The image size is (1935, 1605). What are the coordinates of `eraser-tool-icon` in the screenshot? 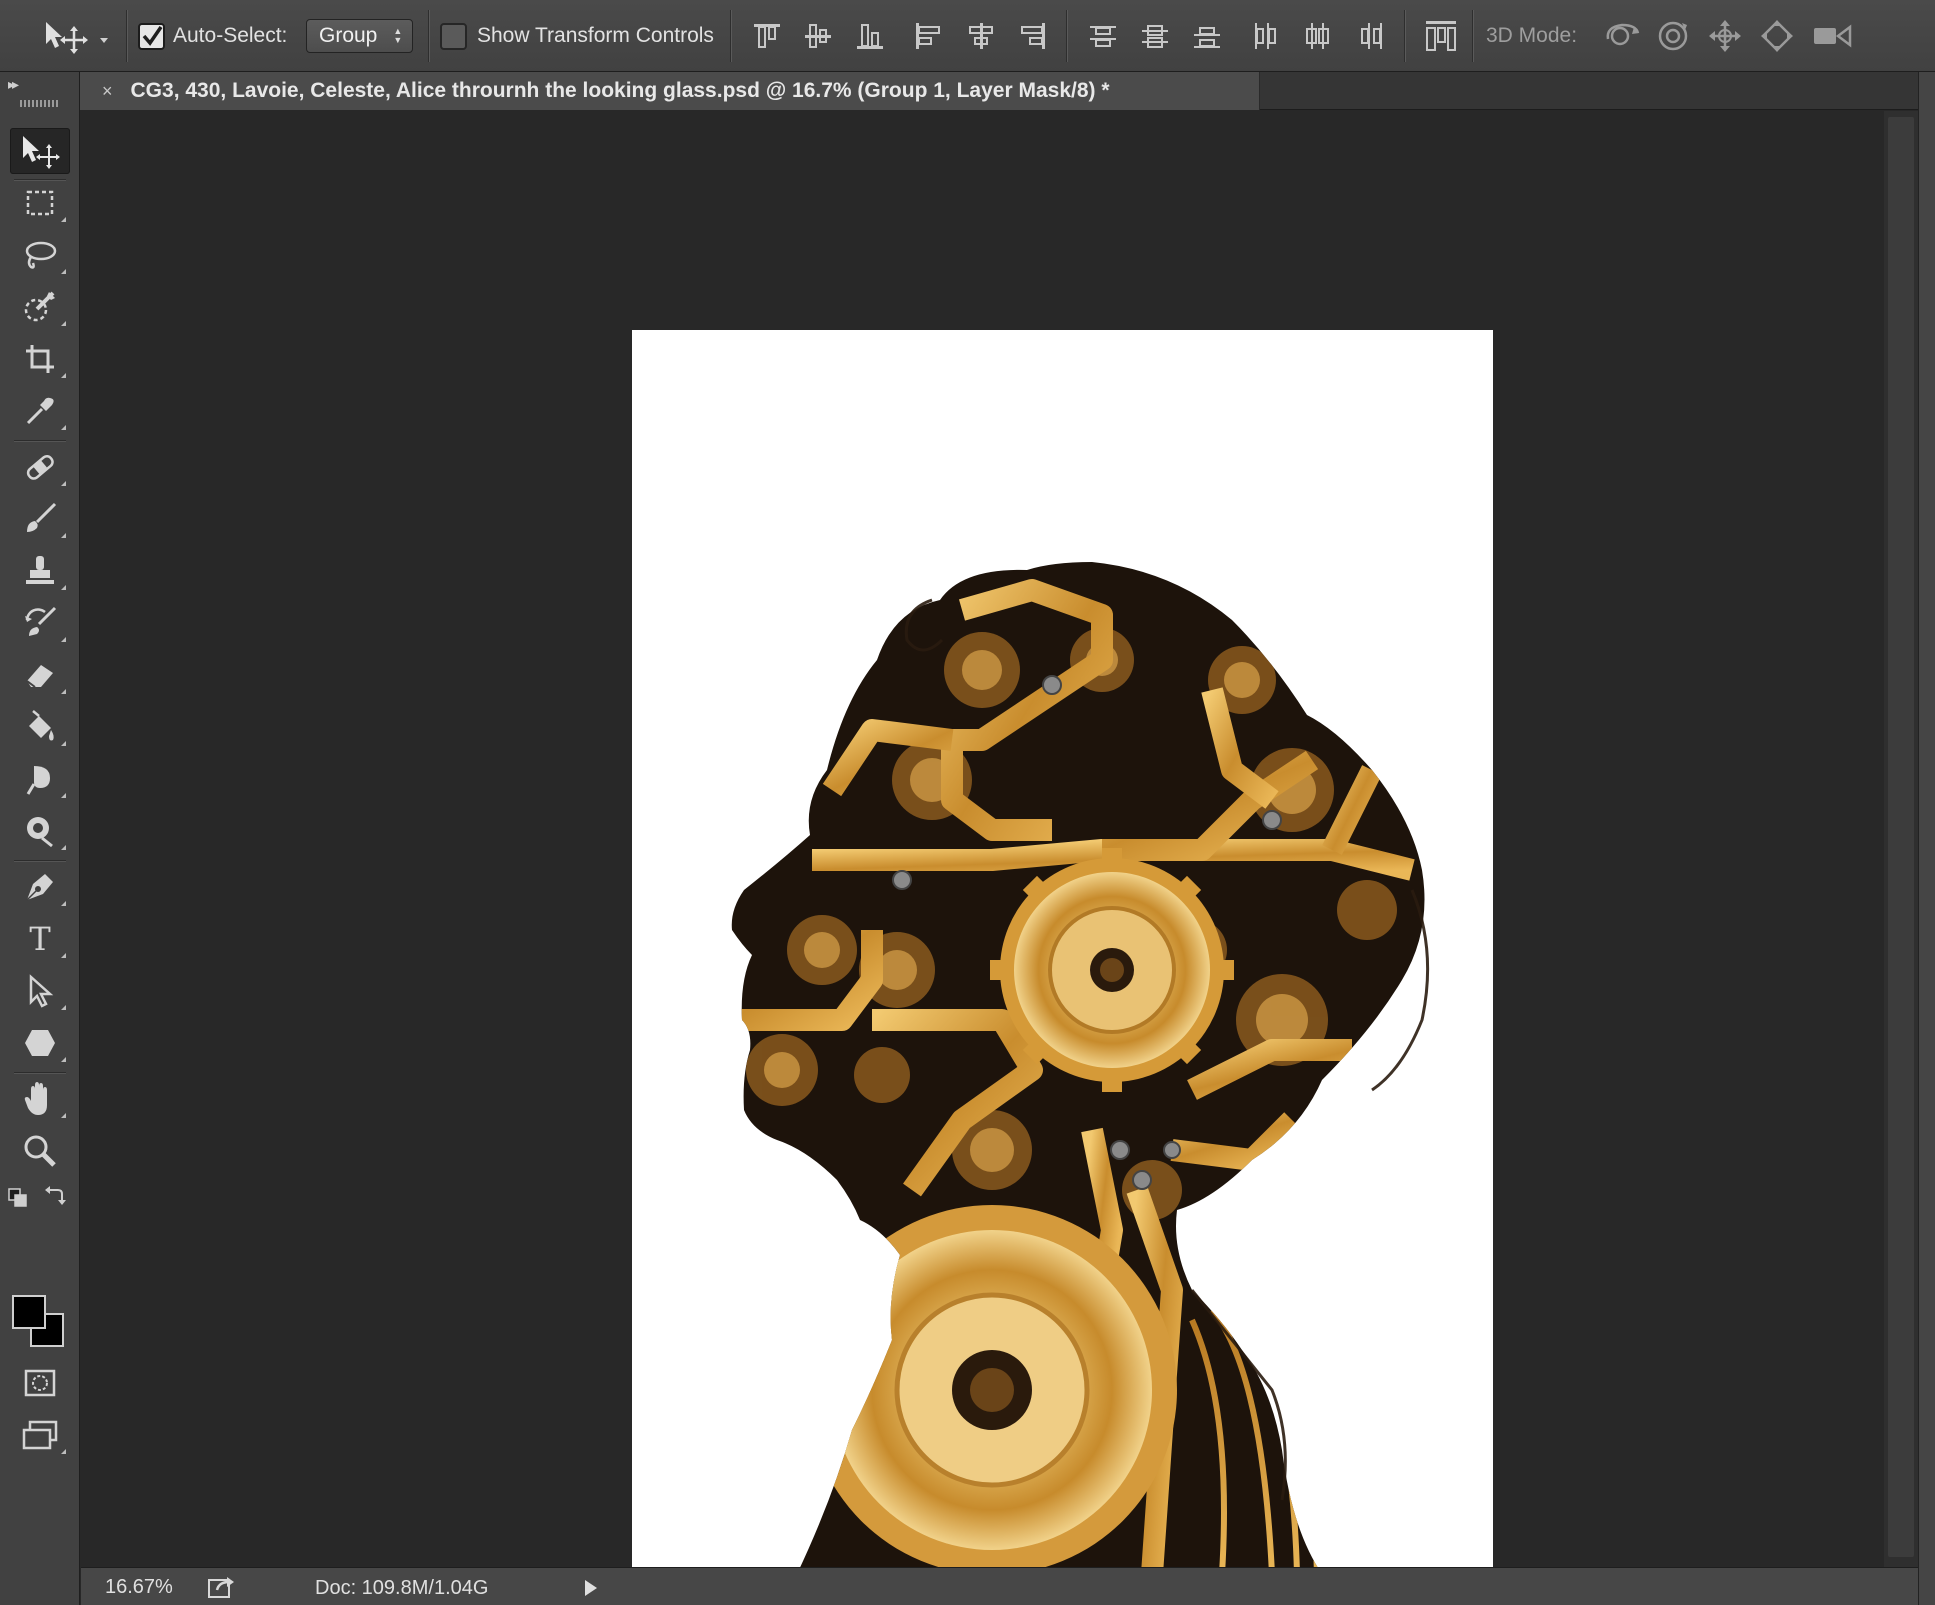 It's located at (40, 675).